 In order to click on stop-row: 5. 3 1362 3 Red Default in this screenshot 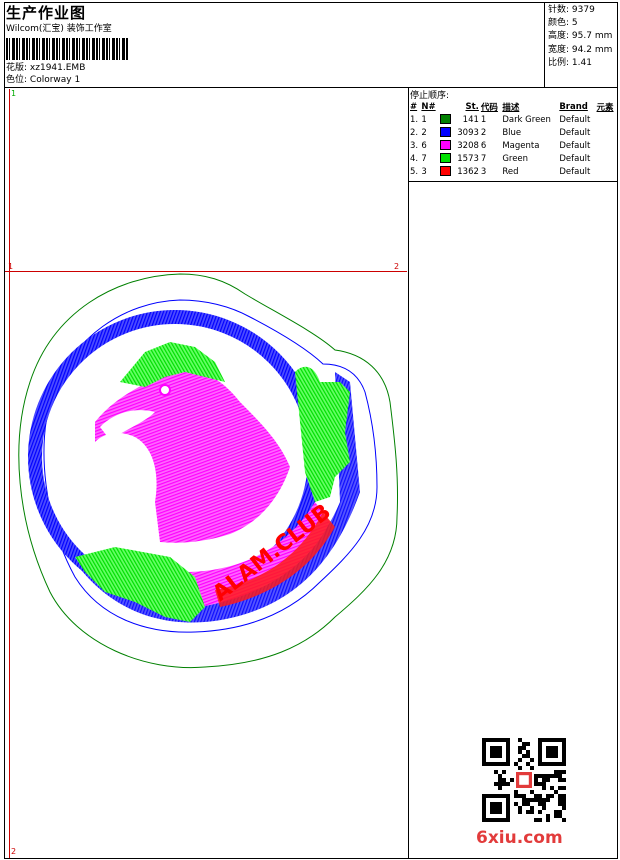, I will do `click(513, 171)`.